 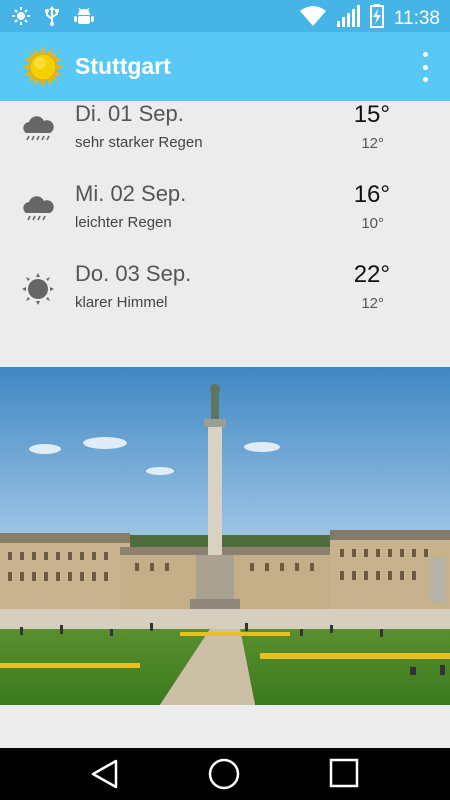 What do you see at coordinates (372, 223) in the screenshot?
I see `forecast-low-temp: 10°` at bounding box center [372, 223].